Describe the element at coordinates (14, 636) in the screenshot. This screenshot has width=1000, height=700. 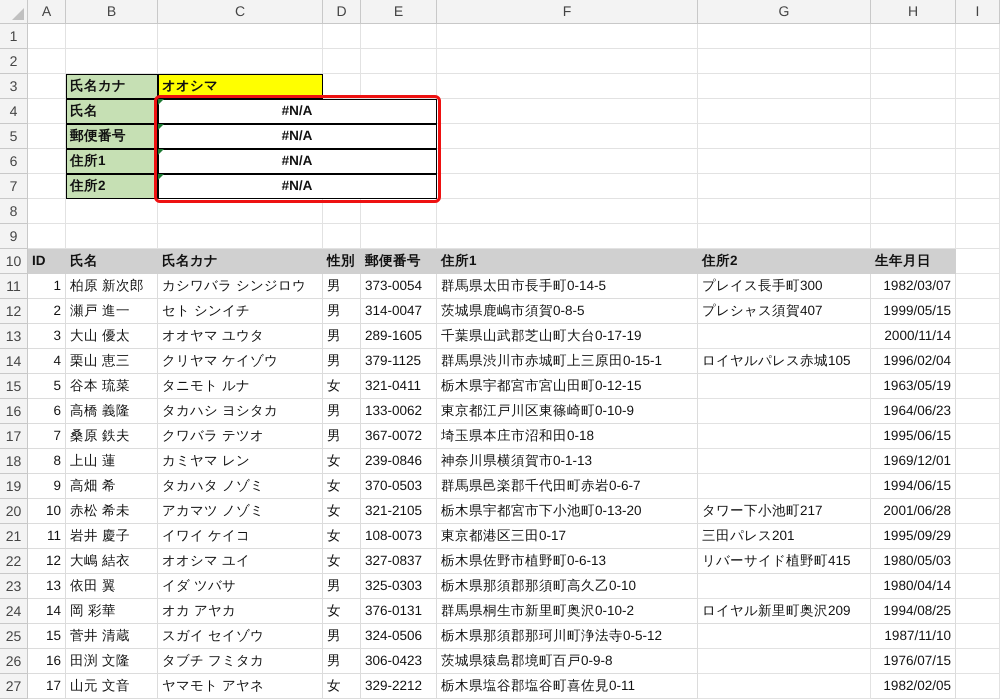
I see `row-header: 25` at that location.